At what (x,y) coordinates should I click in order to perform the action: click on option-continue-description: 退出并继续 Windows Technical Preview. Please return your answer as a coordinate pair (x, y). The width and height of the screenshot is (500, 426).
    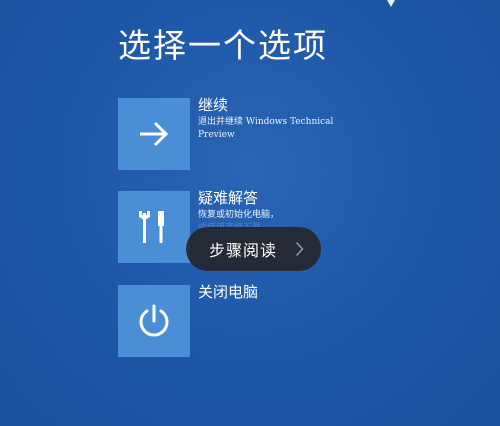
    Looking at the image, I should click on (266, 128).